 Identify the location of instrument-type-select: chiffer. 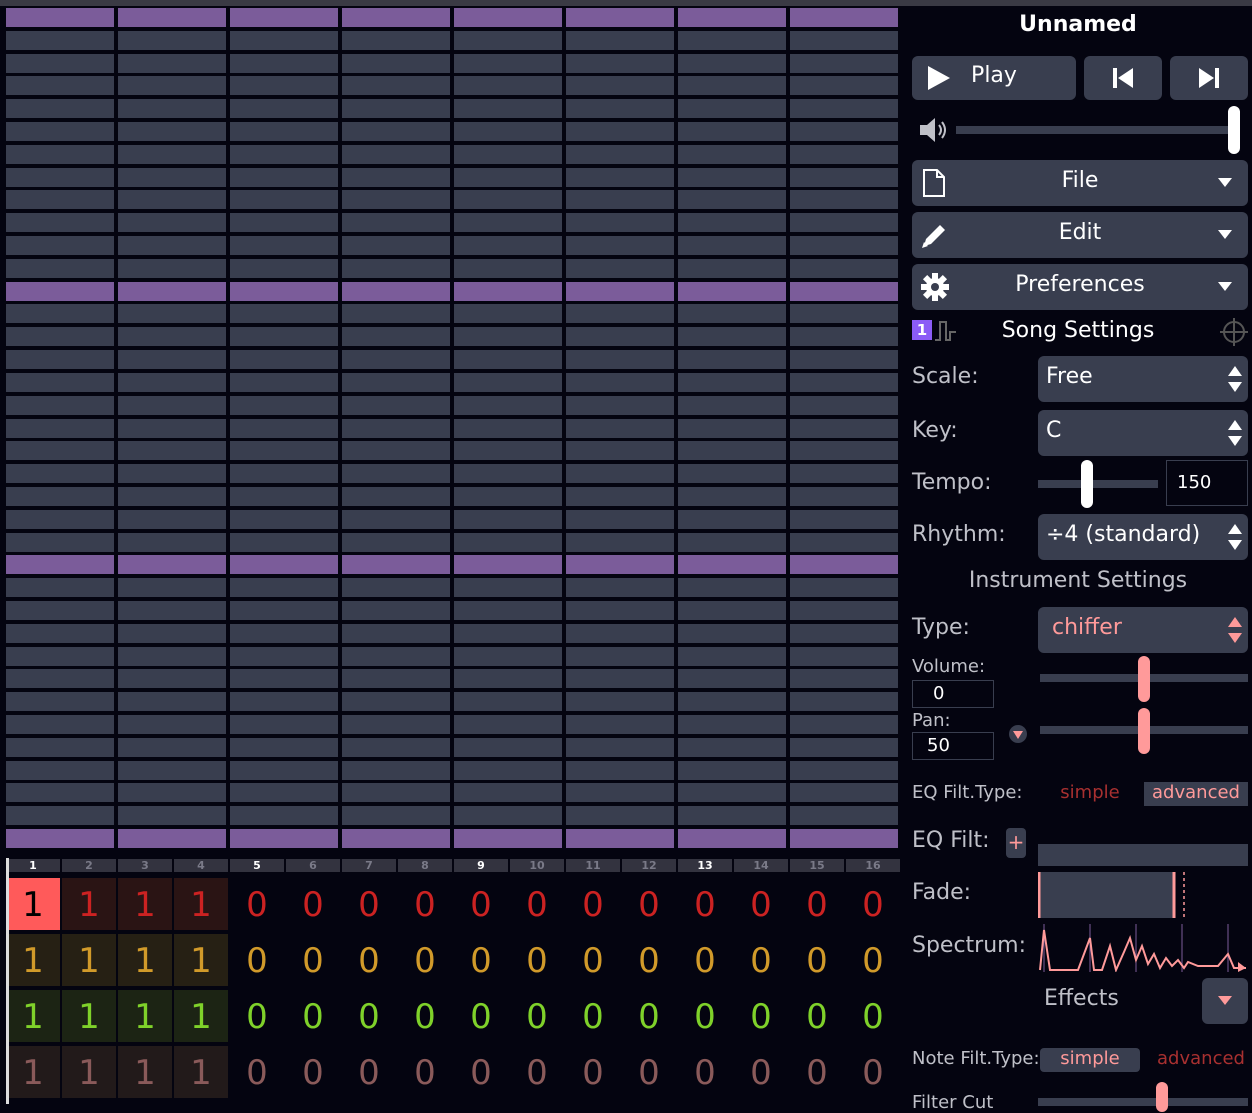
(1143, 630).